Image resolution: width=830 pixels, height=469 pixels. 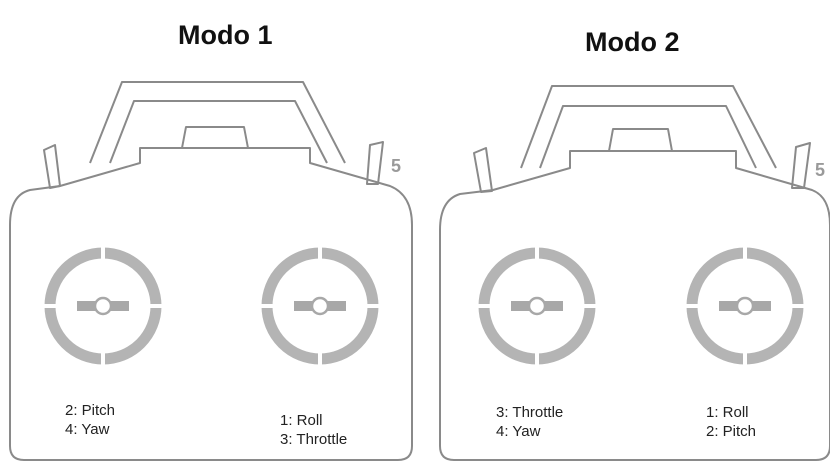 What do you see at coordinates (801, 165) in the screenshot?
I see `mode-2-right-switch` at bounding box center [801, 165].